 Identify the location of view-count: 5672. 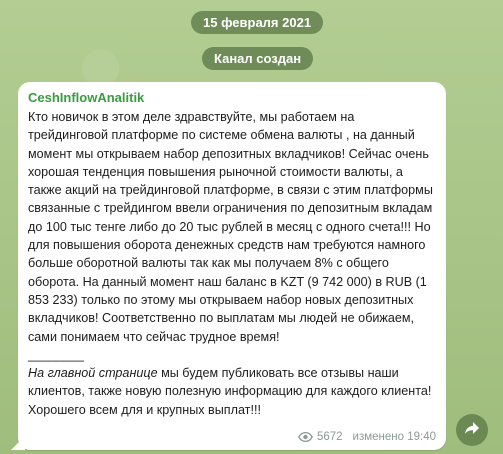
(329, 437).